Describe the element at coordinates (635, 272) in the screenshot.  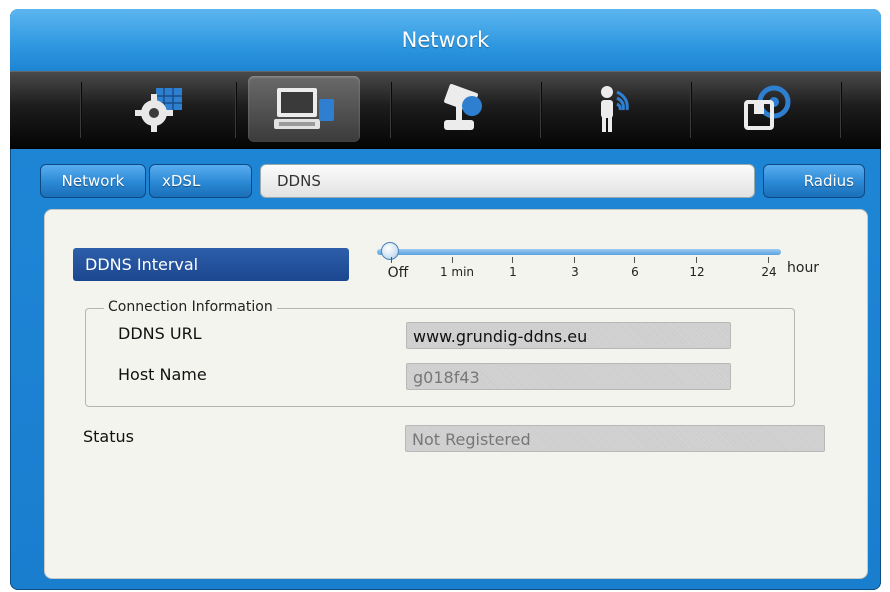
I see `tick-label-6: 6` at that location.